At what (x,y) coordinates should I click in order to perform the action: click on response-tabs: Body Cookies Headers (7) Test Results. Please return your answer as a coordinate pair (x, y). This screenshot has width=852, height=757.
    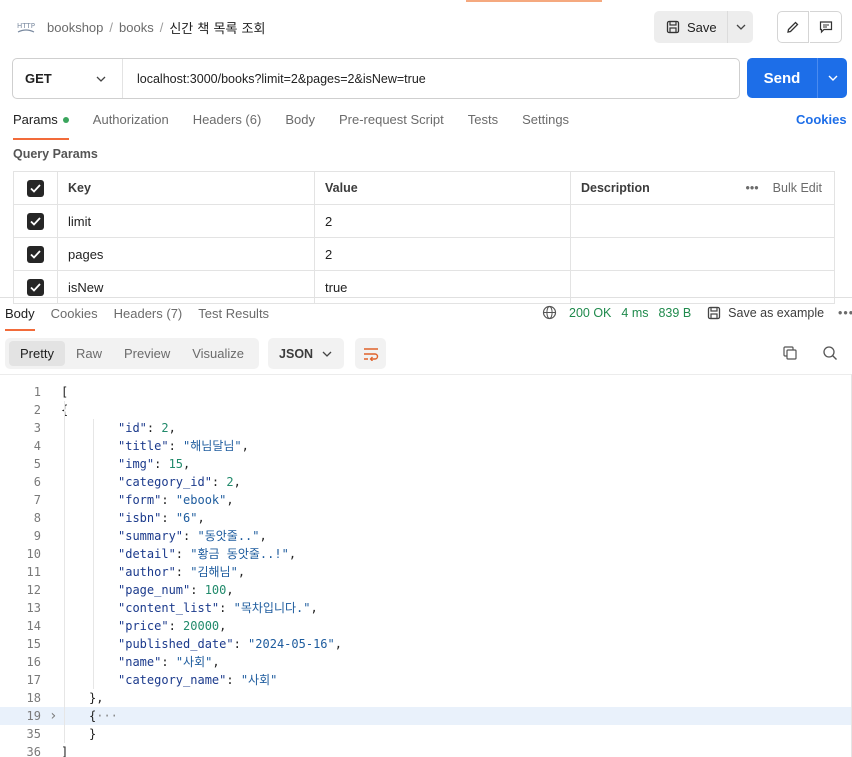
    Looking at the image, I should click on (145, 318).